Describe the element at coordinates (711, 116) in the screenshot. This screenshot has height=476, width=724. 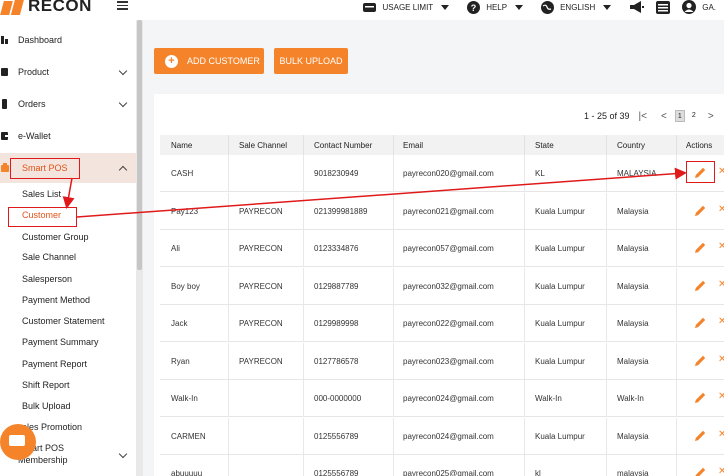
I see `next-page-icon: >` at that location.